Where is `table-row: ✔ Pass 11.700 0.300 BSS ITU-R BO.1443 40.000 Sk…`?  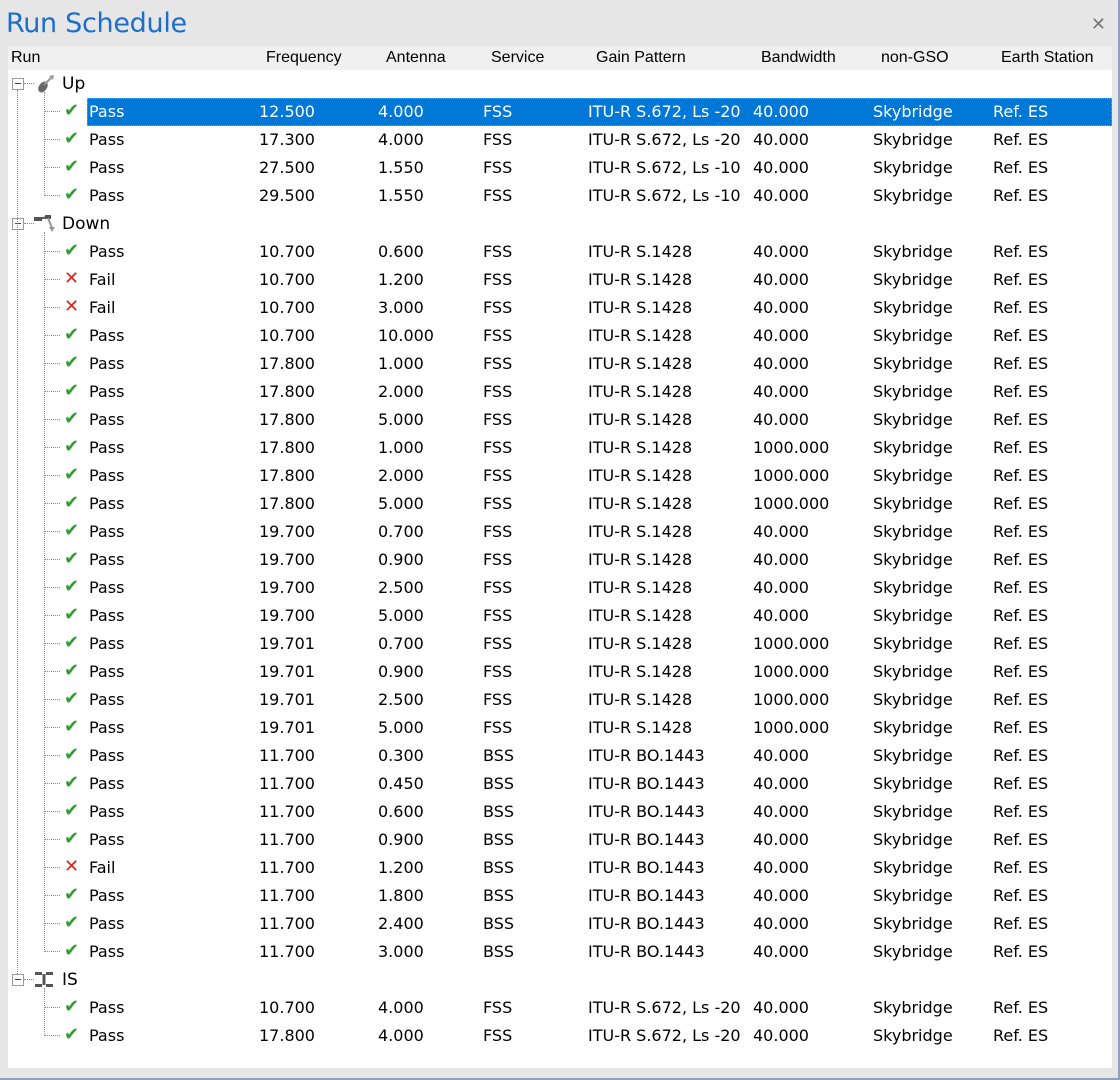
table-row: ✔ Pass 11.700 0.300 BSS ITU-R BO.1443 40.000 Sk… is located at coordinates (560, 756).